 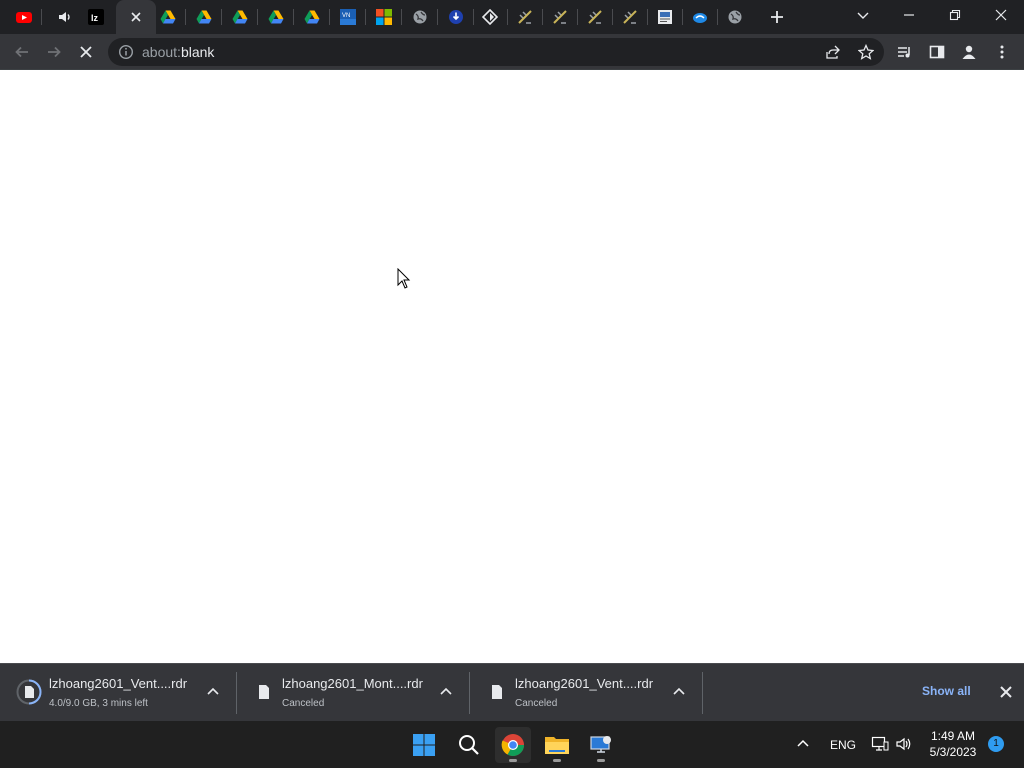 I want to click on stop-button, so click(x=86, y=52).